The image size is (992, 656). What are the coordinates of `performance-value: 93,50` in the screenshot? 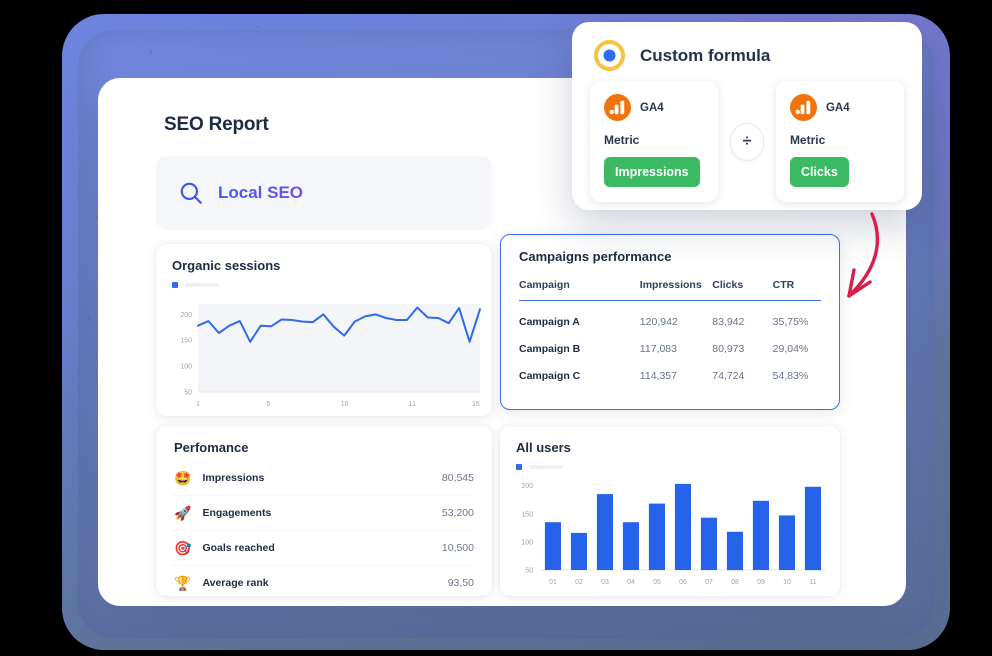 It's located at (460, 583).